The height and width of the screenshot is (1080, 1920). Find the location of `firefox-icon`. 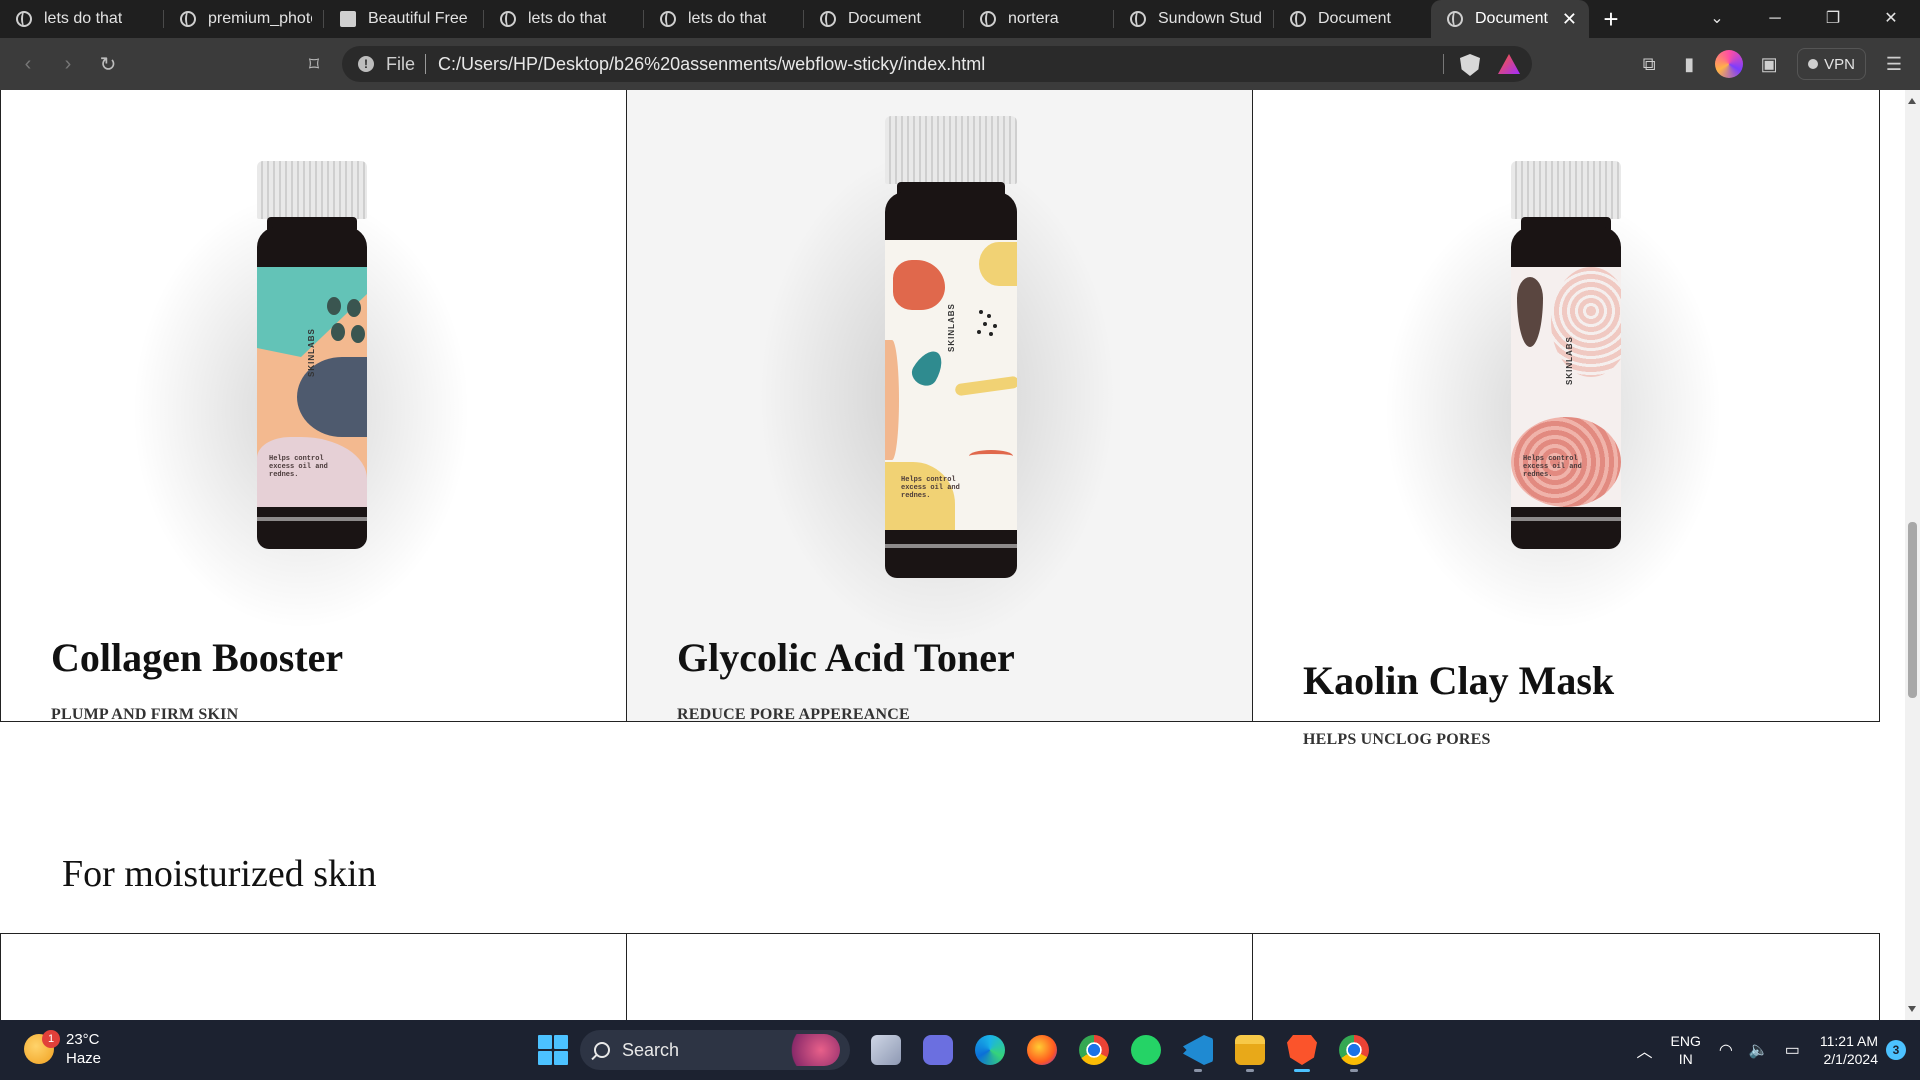

firefox-icon is located at coordinates (1042, 1050).